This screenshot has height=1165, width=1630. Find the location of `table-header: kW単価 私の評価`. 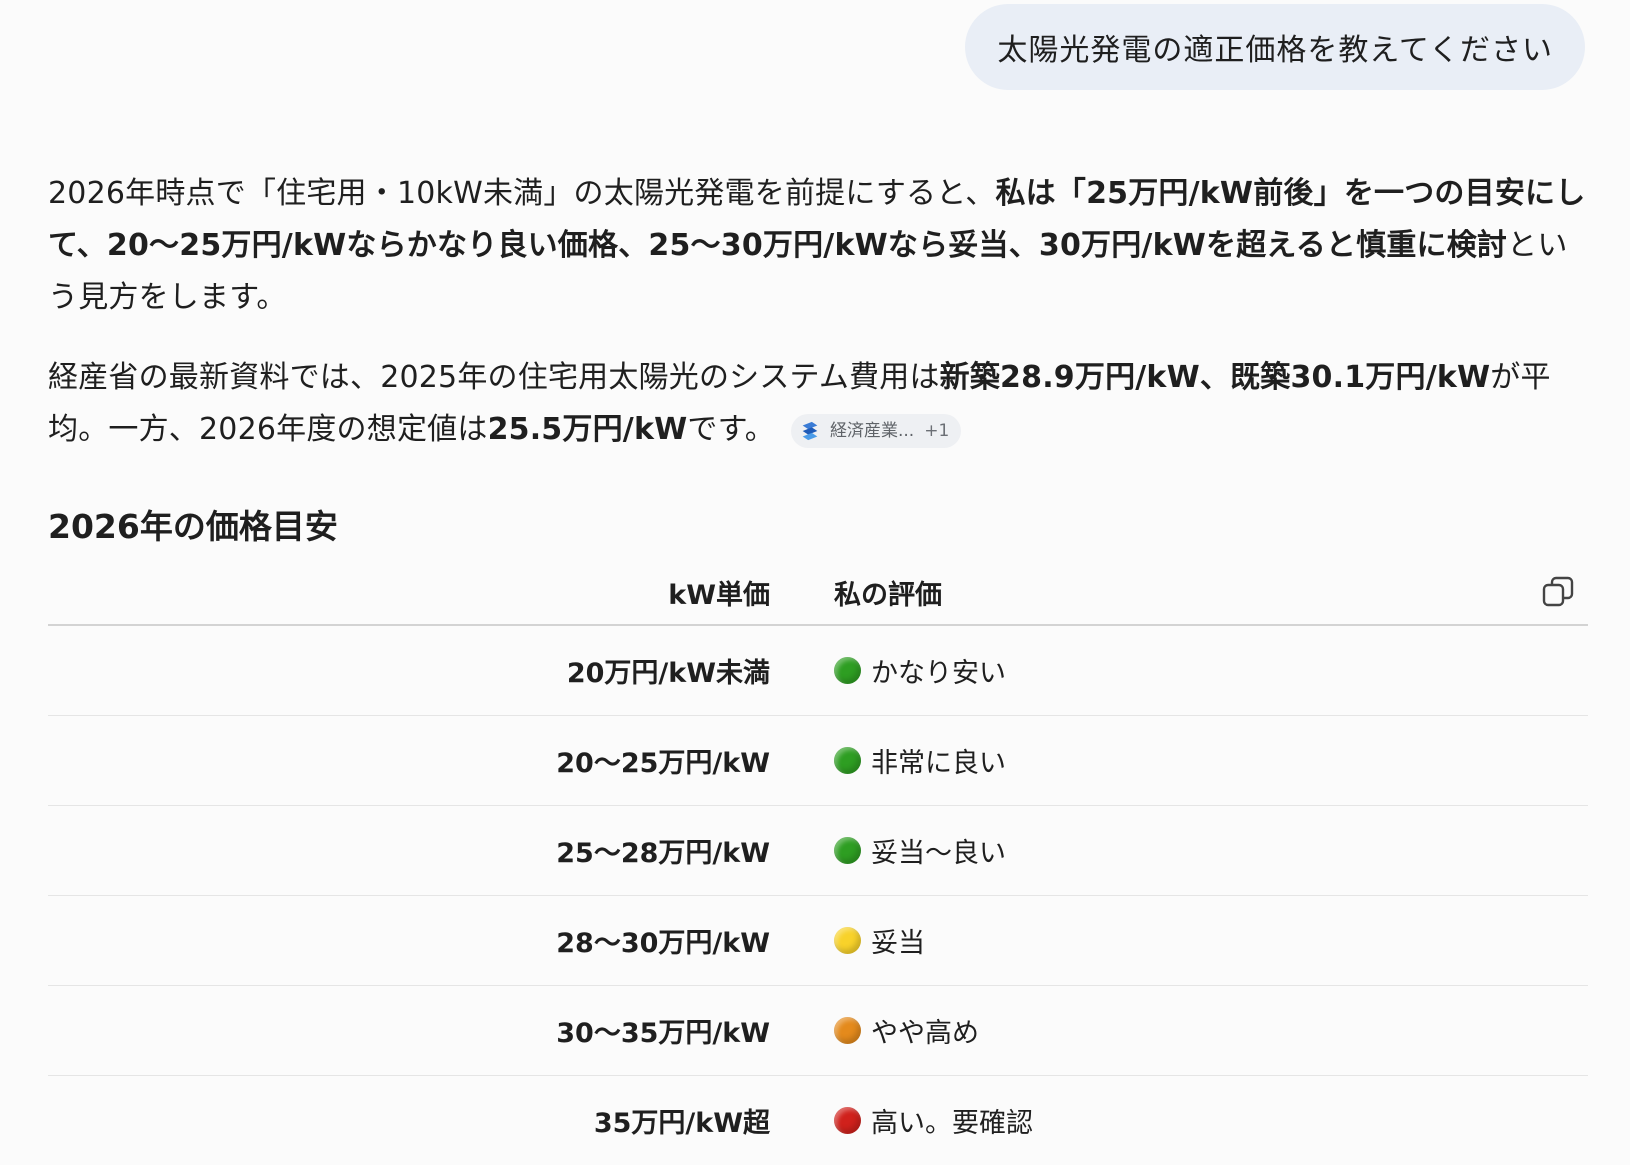

table-header: kW単価 私の評価 is located at coordinates (818, 593).